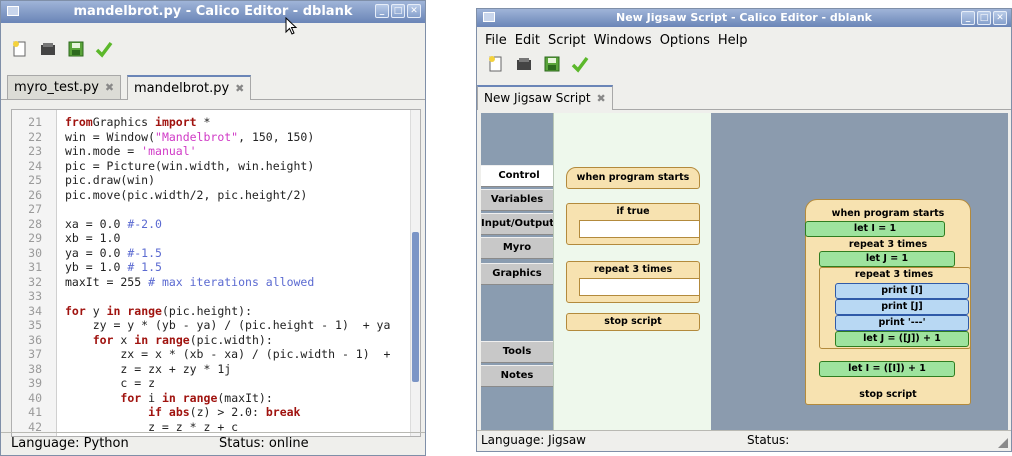 The width and height of the screenshot is (1012, 456). Describe the element at coordinates (35, 238) in the screenshot. I see `line-number: 29` at that location.